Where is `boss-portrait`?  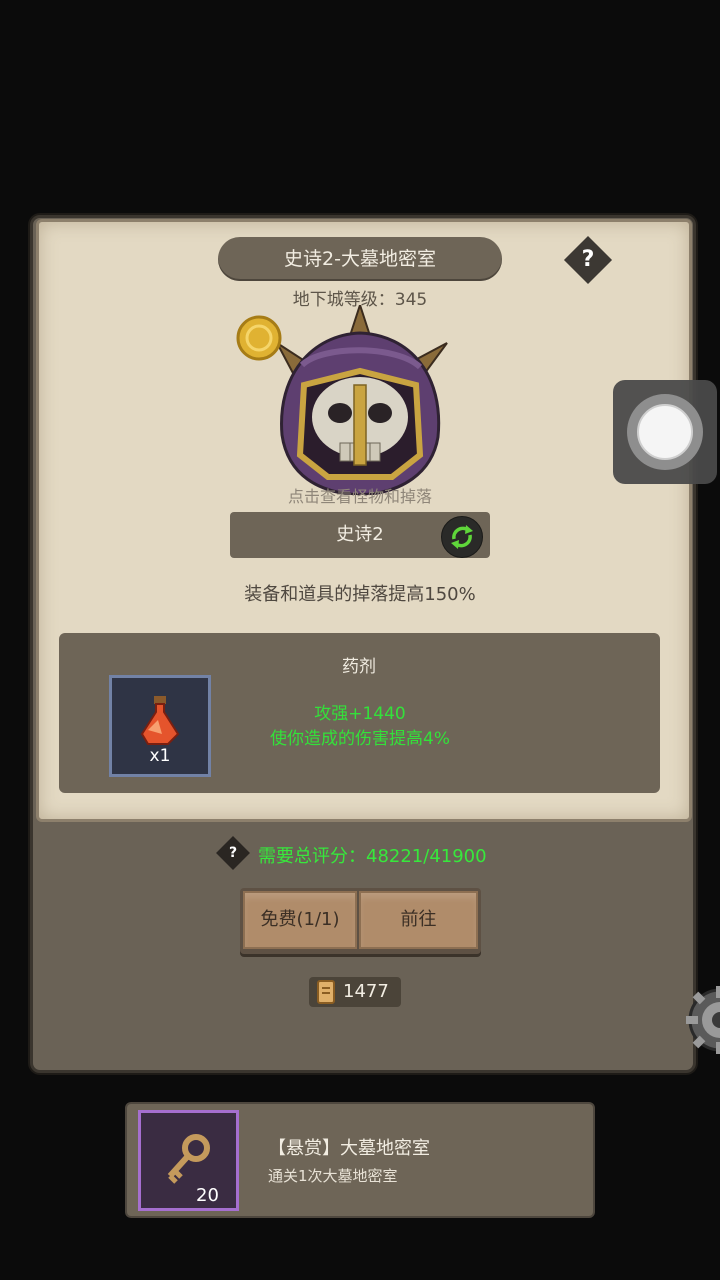
boss-portrait is located at coordinates (357, 400).